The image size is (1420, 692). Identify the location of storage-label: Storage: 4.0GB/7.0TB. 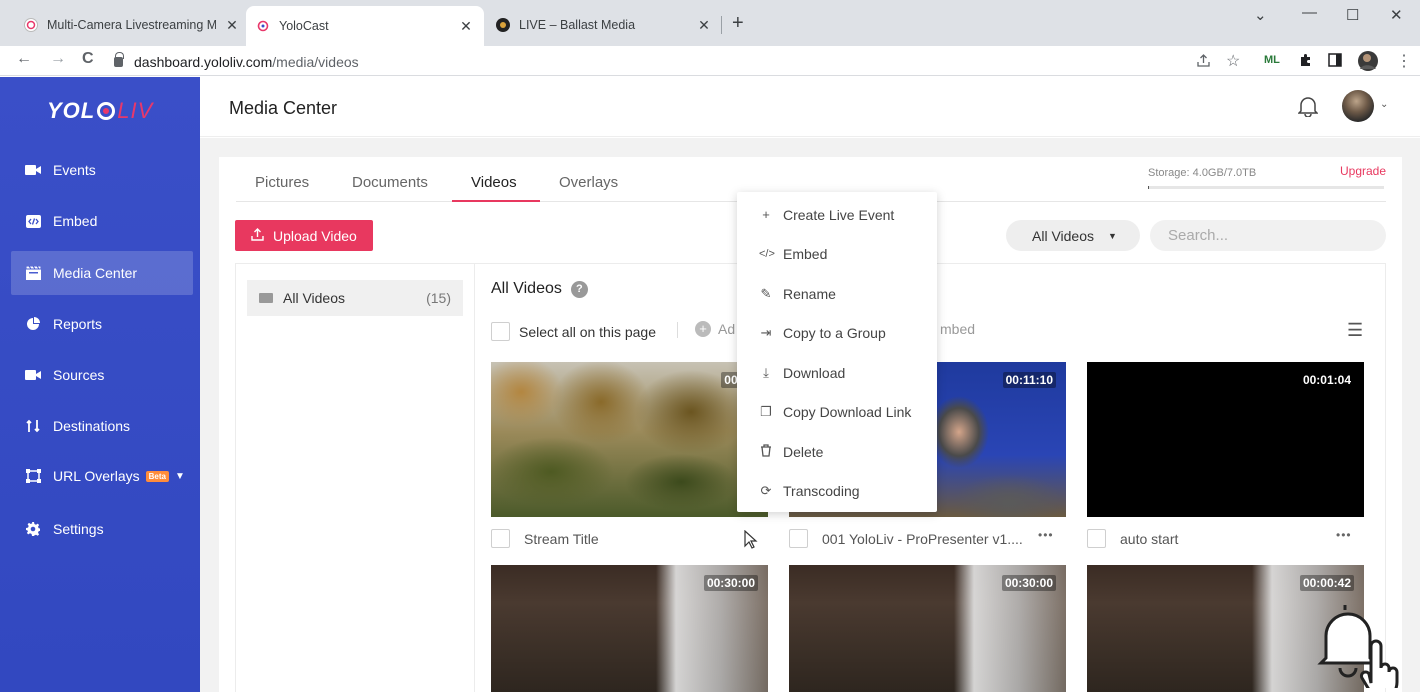
(1202, 173).